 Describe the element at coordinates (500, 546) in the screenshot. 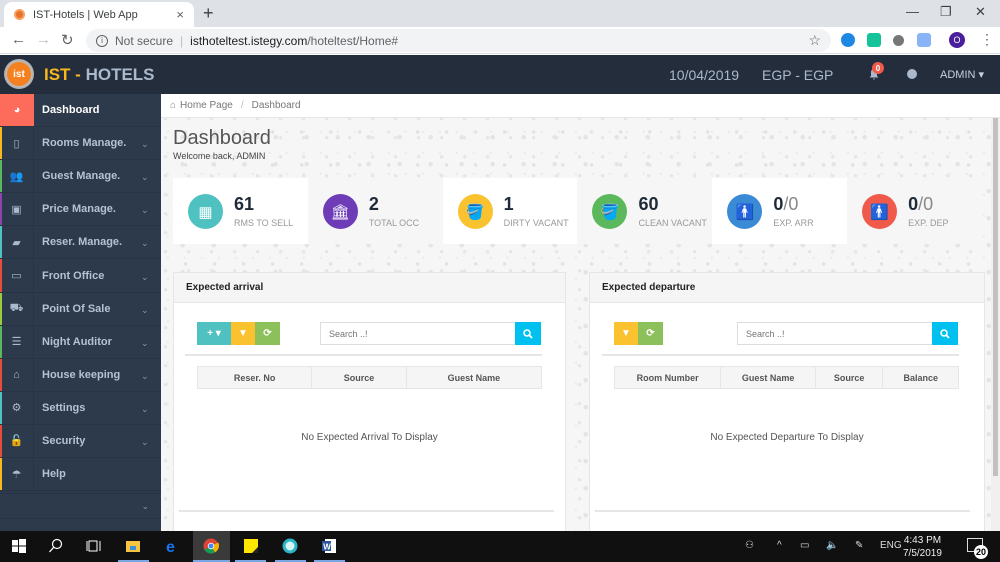

I see `windows-taskbar: e W ⚇ ^ ▭ 🔈 ✎ ENG 4:43 PM 7/5/2019 20` at that location.